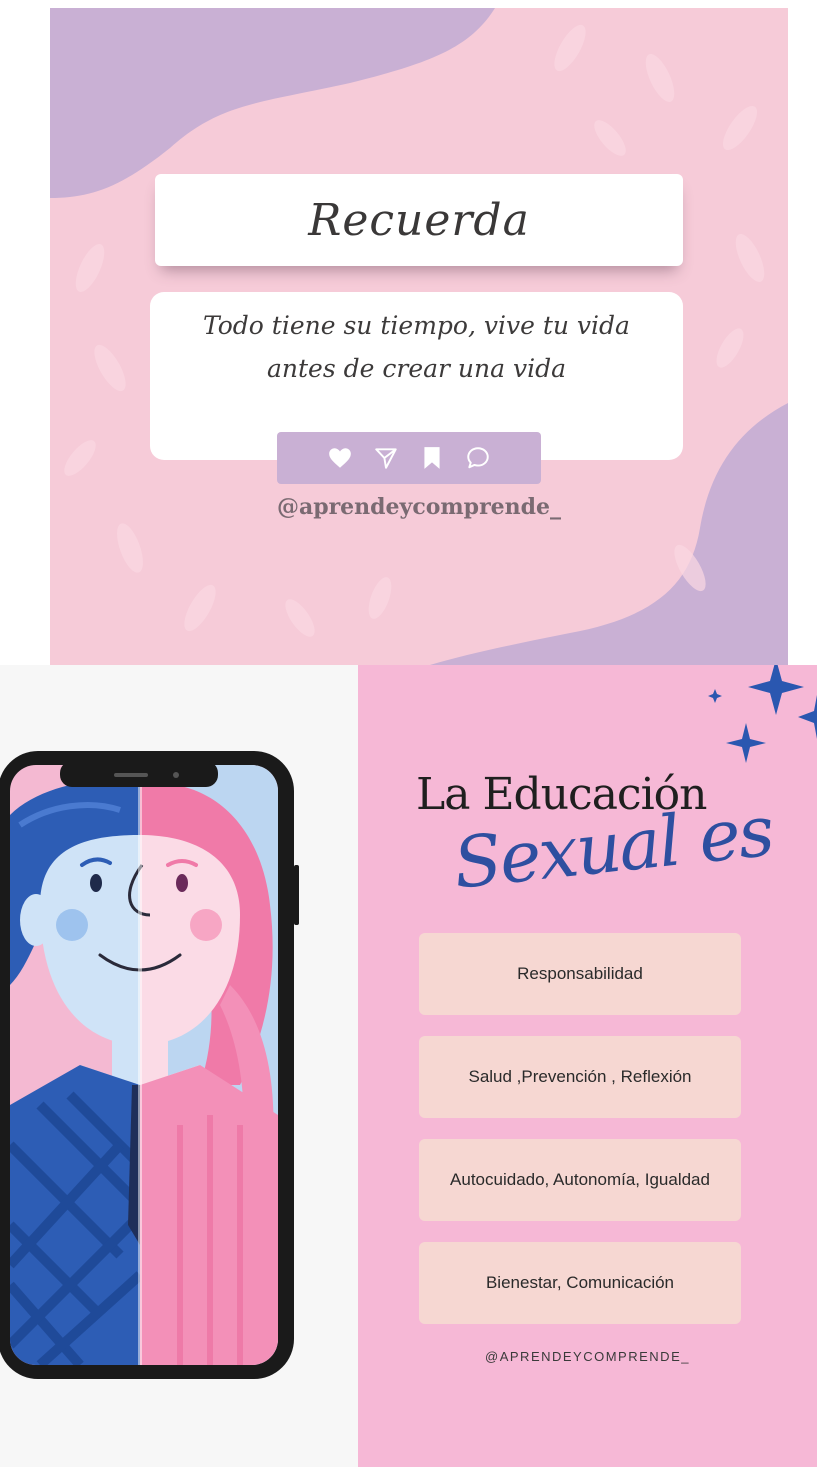 The height and width of the screenshot is (1467, 817). Describe the element at coordinates (419, 507) in the screenshot. I see `account-handle: @aprendeycomprende_` at that location.